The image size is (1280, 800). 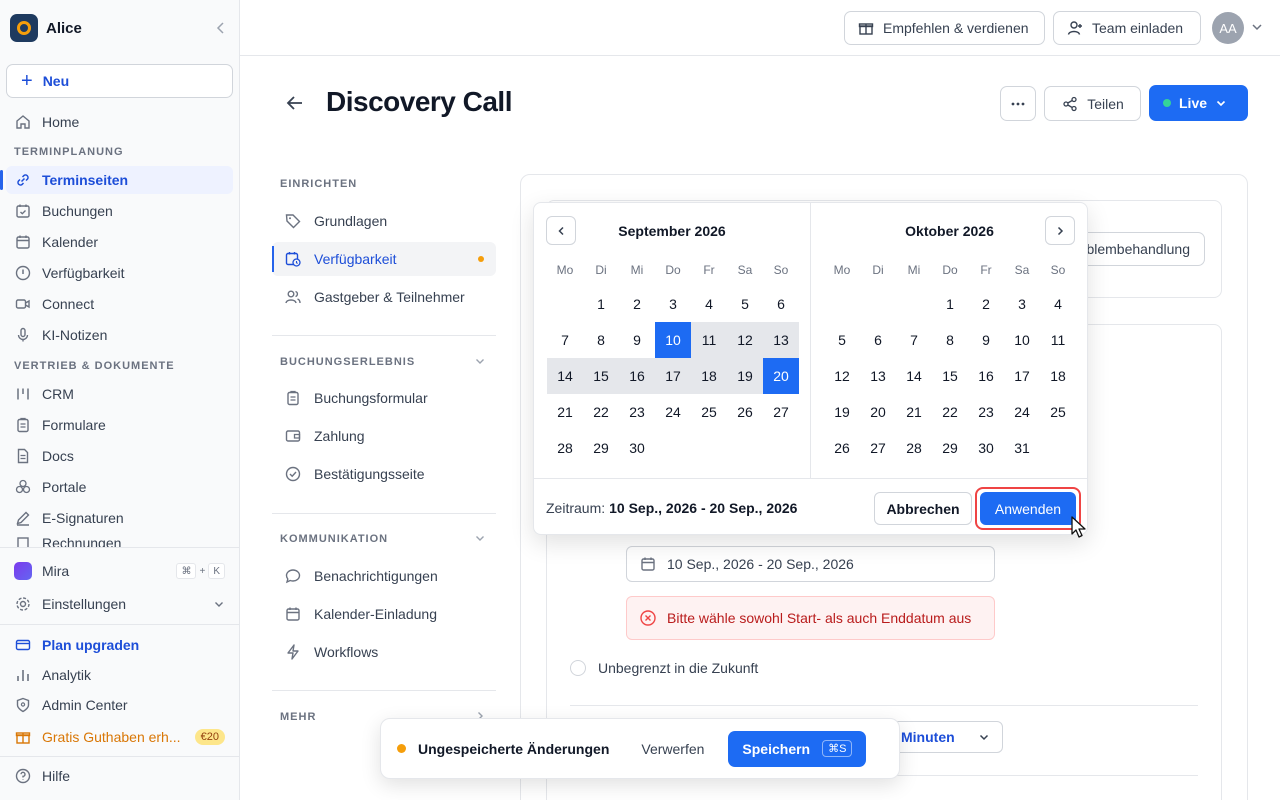 I want to click on cancel-button: Abbrechen, so click(x=923, y=508).